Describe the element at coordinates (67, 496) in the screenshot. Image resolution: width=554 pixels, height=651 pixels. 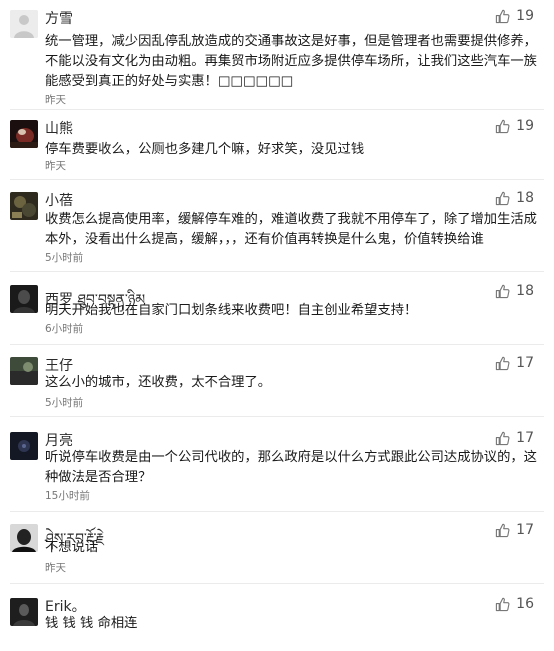
I see `comment-time: 15小时前` at that location.